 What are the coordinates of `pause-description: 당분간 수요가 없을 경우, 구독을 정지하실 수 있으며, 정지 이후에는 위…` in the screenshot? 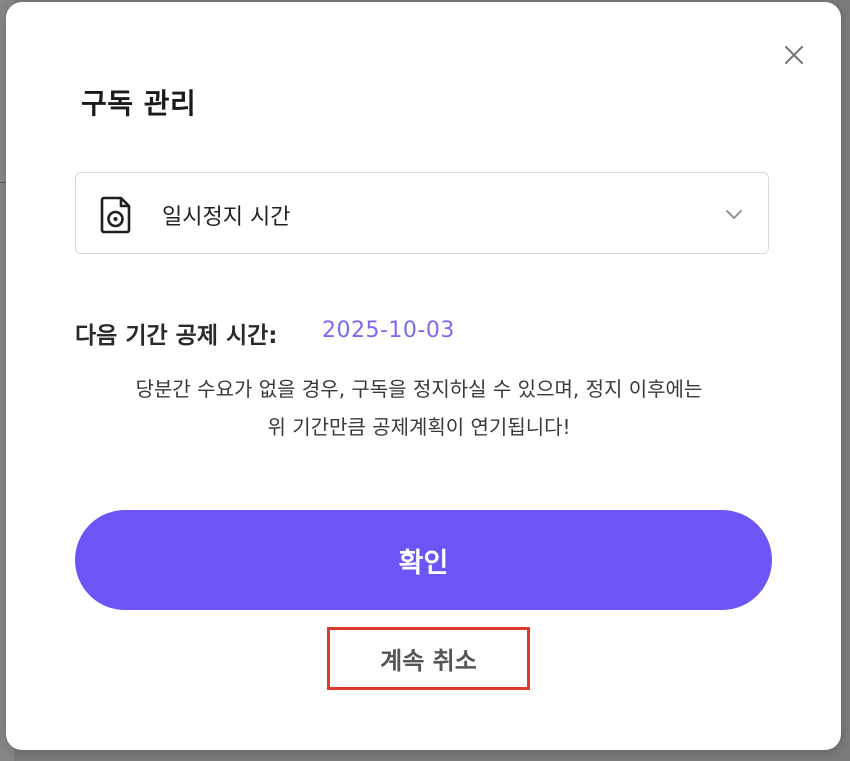 It's located at (419, 408).